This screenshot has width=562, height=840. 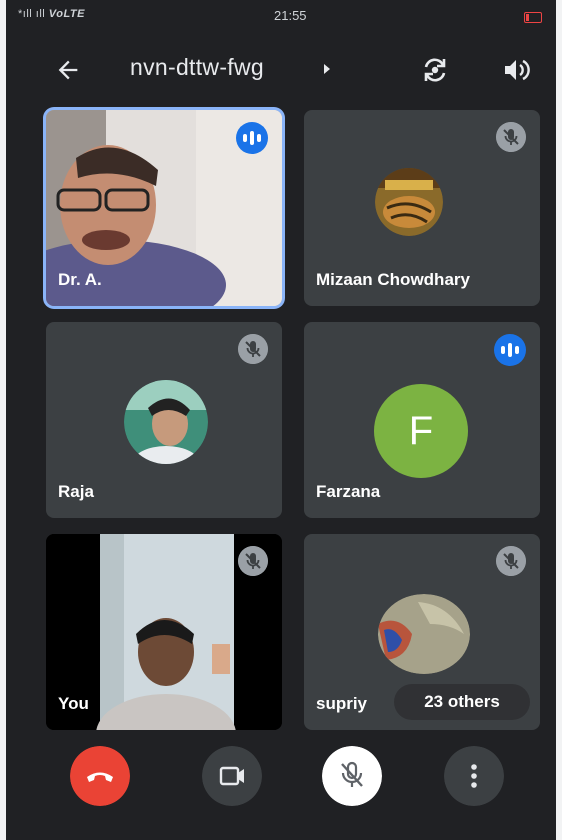 What do you see at coordinates (164, 632) in the screenshot?
I see `participant-tile: You` at bounding box center [164, 632].